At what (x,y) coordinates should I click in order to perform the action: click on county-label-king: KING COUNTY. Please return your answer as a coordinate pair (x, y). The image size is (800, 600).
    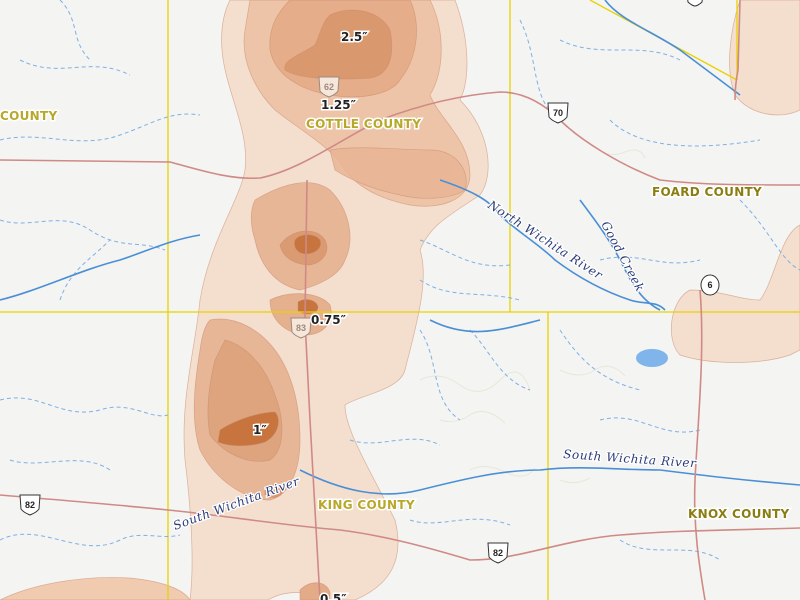
    Looking at the image, I should click on (366, 505).